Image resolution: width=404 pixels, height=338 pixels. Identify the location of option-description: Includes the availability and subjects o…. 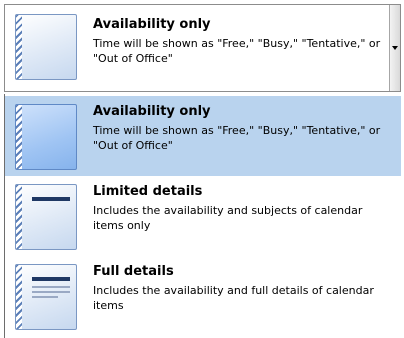
(228, 218).